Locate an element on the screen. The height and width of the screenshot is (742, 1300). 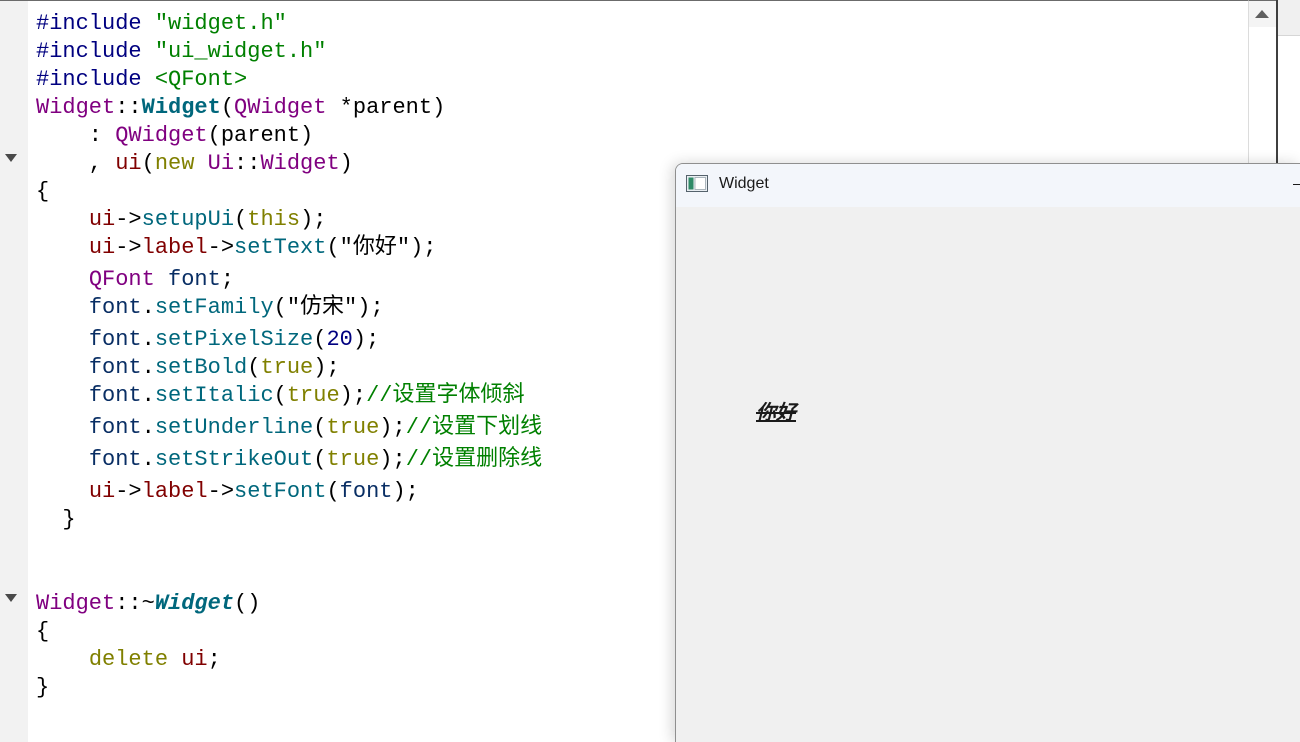
code-line: ui->label->setText("你好"); is located at coordinates (236, 248).